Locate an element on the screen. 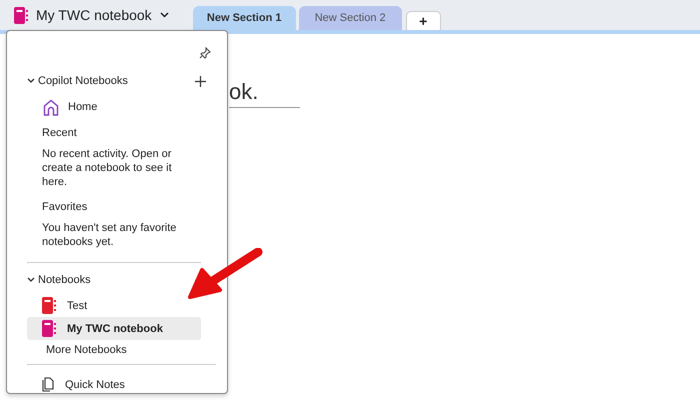 Image resolution: width=700 pixels, height=400 pixels. notebook-item: My TWC notebook is located at coordinates (114, 328).